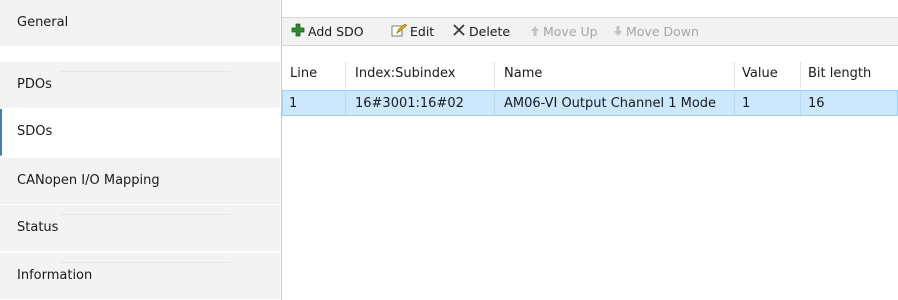  I want to click on tab-label: General, so click(43, 22).